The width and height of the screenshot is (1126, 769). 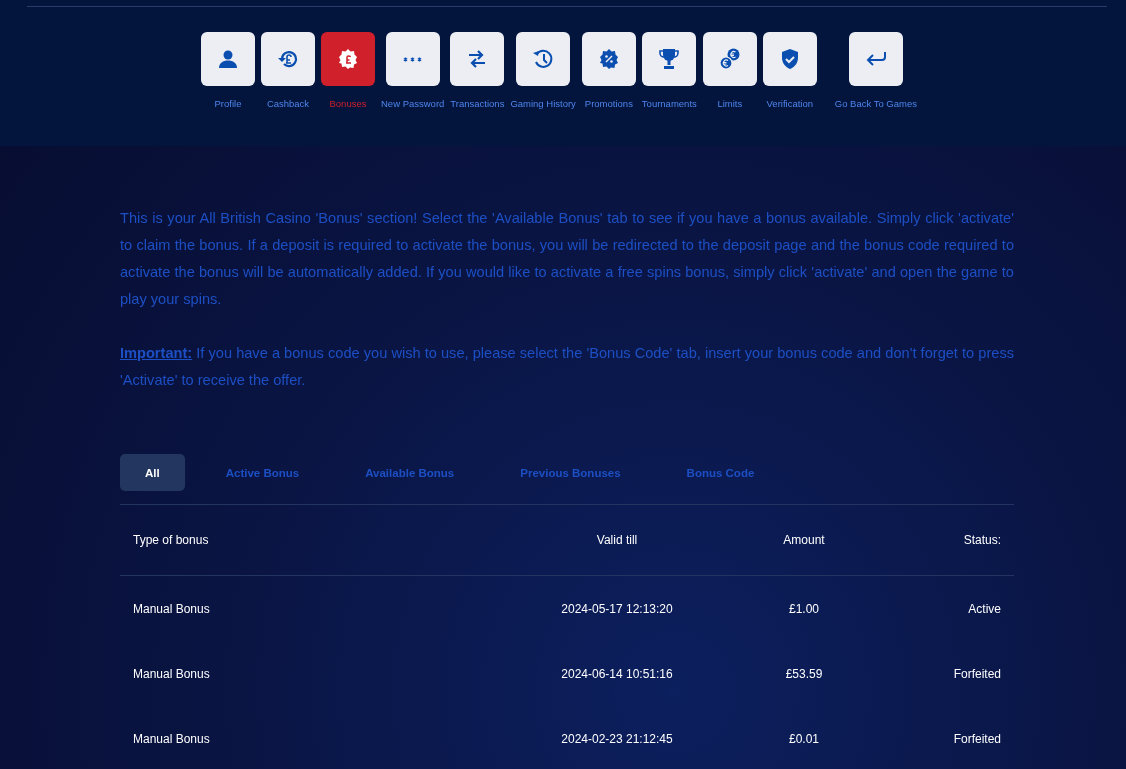 What do you see at coordinates (617, 608) in the screenshot?
I see `table-cell-text: 2024-05-17 12:13:20` at bounding box center [617, 608].